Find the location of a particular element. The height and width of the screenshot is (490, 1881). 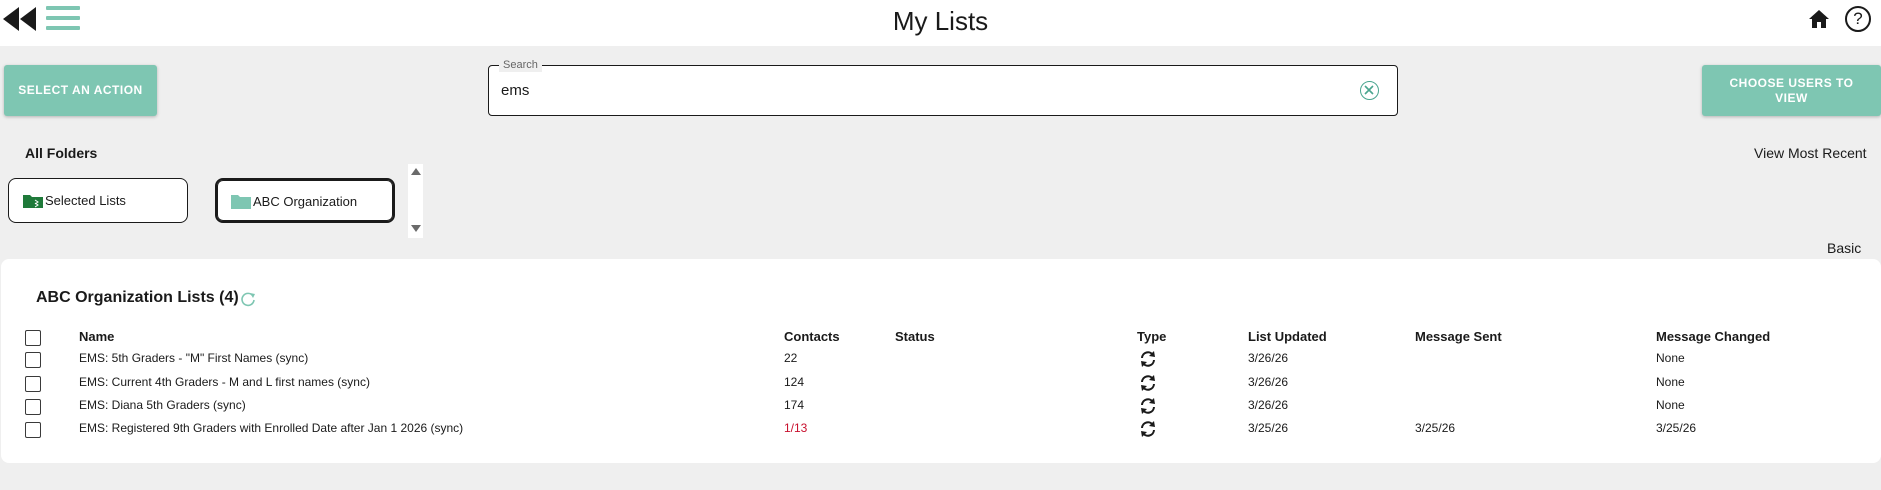

message-changed: 3/25/26 is located at coordinates (1676, 428).